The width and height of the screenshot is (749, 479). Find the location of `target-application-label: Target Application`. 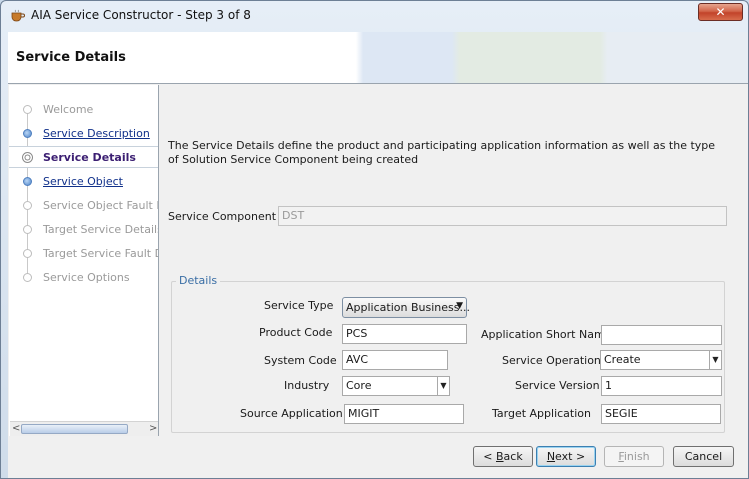

target-application-label: Target Application is located at coordinates (541, 413).